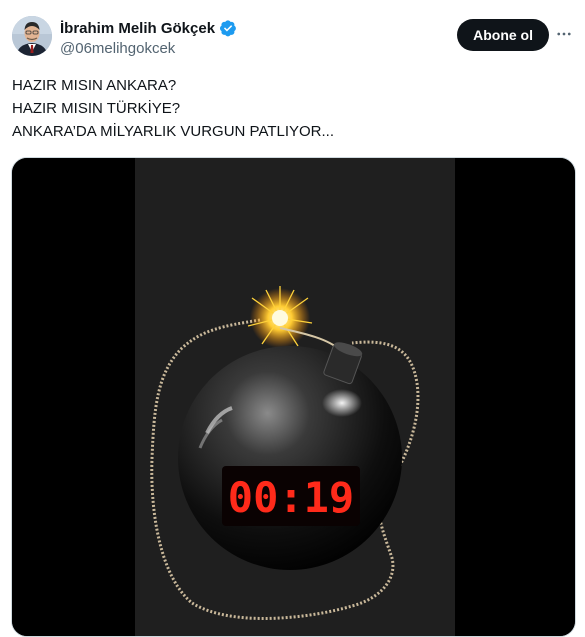  What do you see at coordinates (503, 35) in the screenshot?
I see `follow-button: Abone ol` at bounding box center [503, 35].